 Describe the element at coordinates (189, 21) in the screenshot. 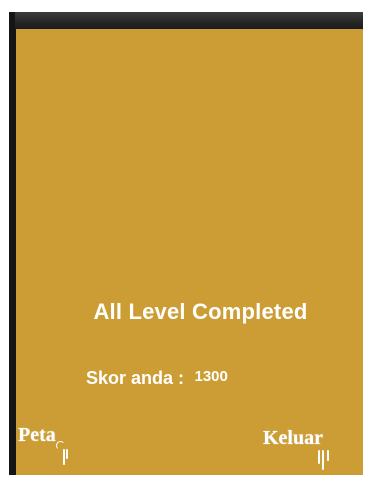

I see `top-bar` at that location.